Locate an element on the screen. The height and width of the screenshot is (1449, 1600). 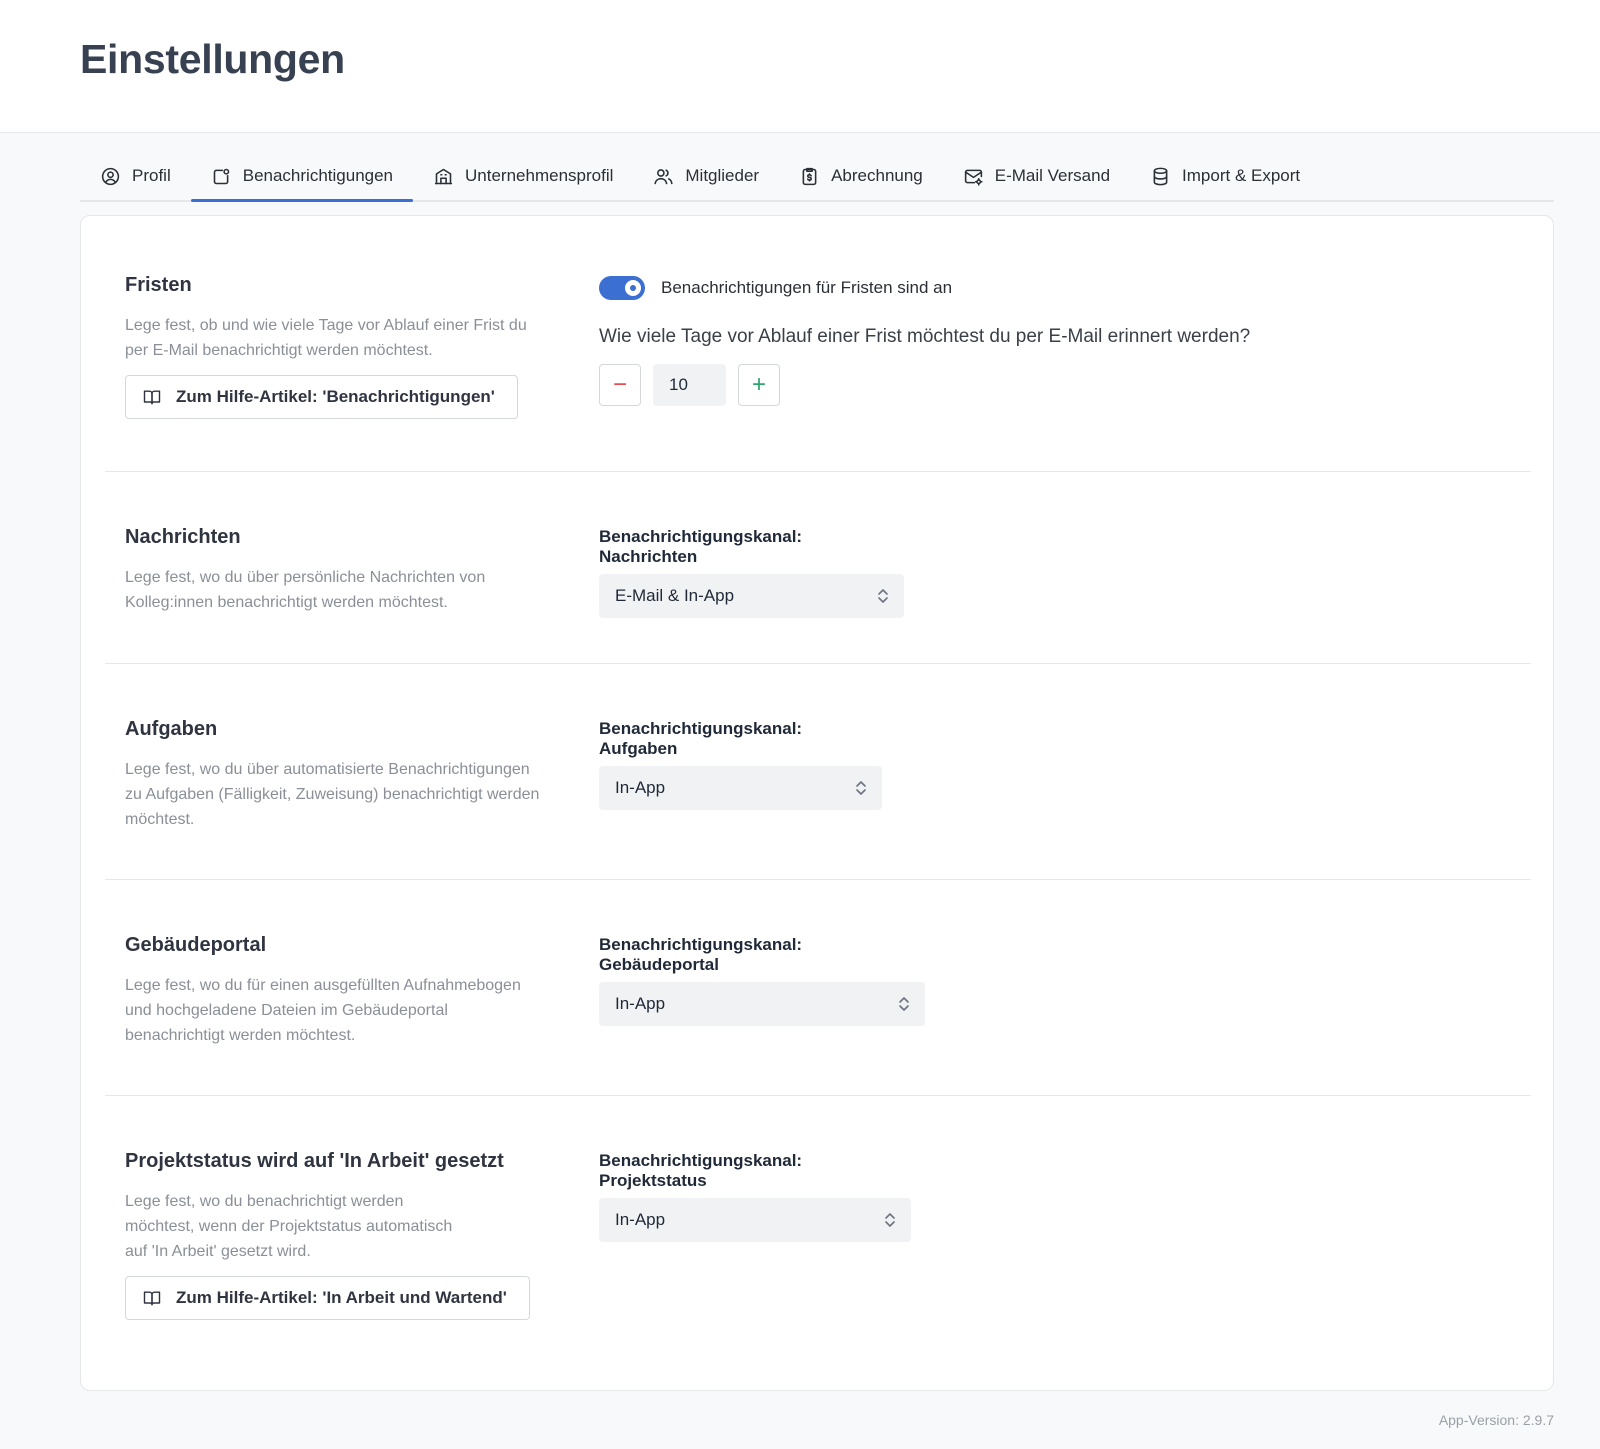
tab-label: Profil is located at coordinates (151, 175).